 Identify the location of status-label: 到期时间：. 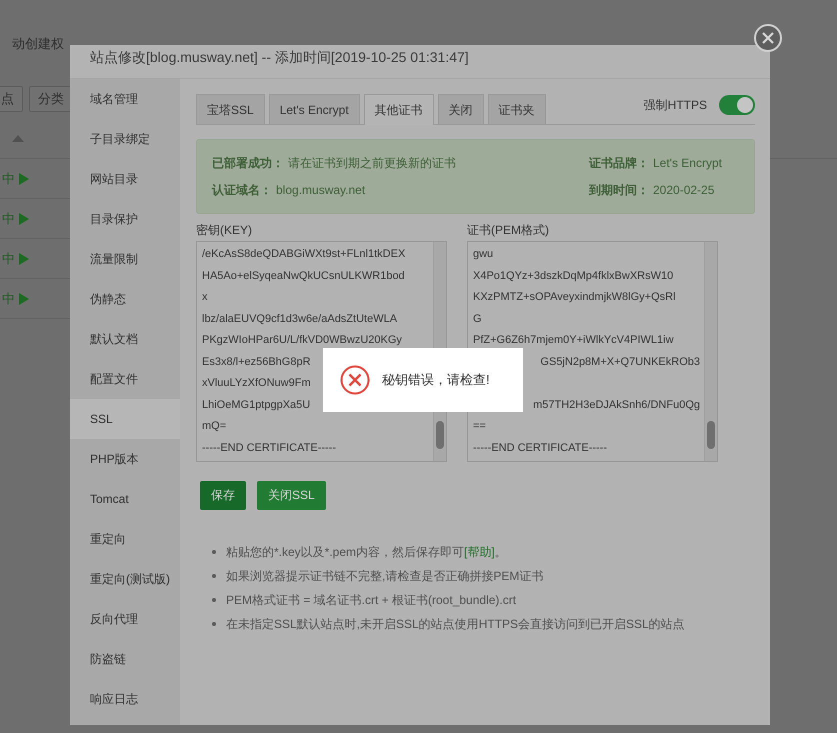
(619, 190).